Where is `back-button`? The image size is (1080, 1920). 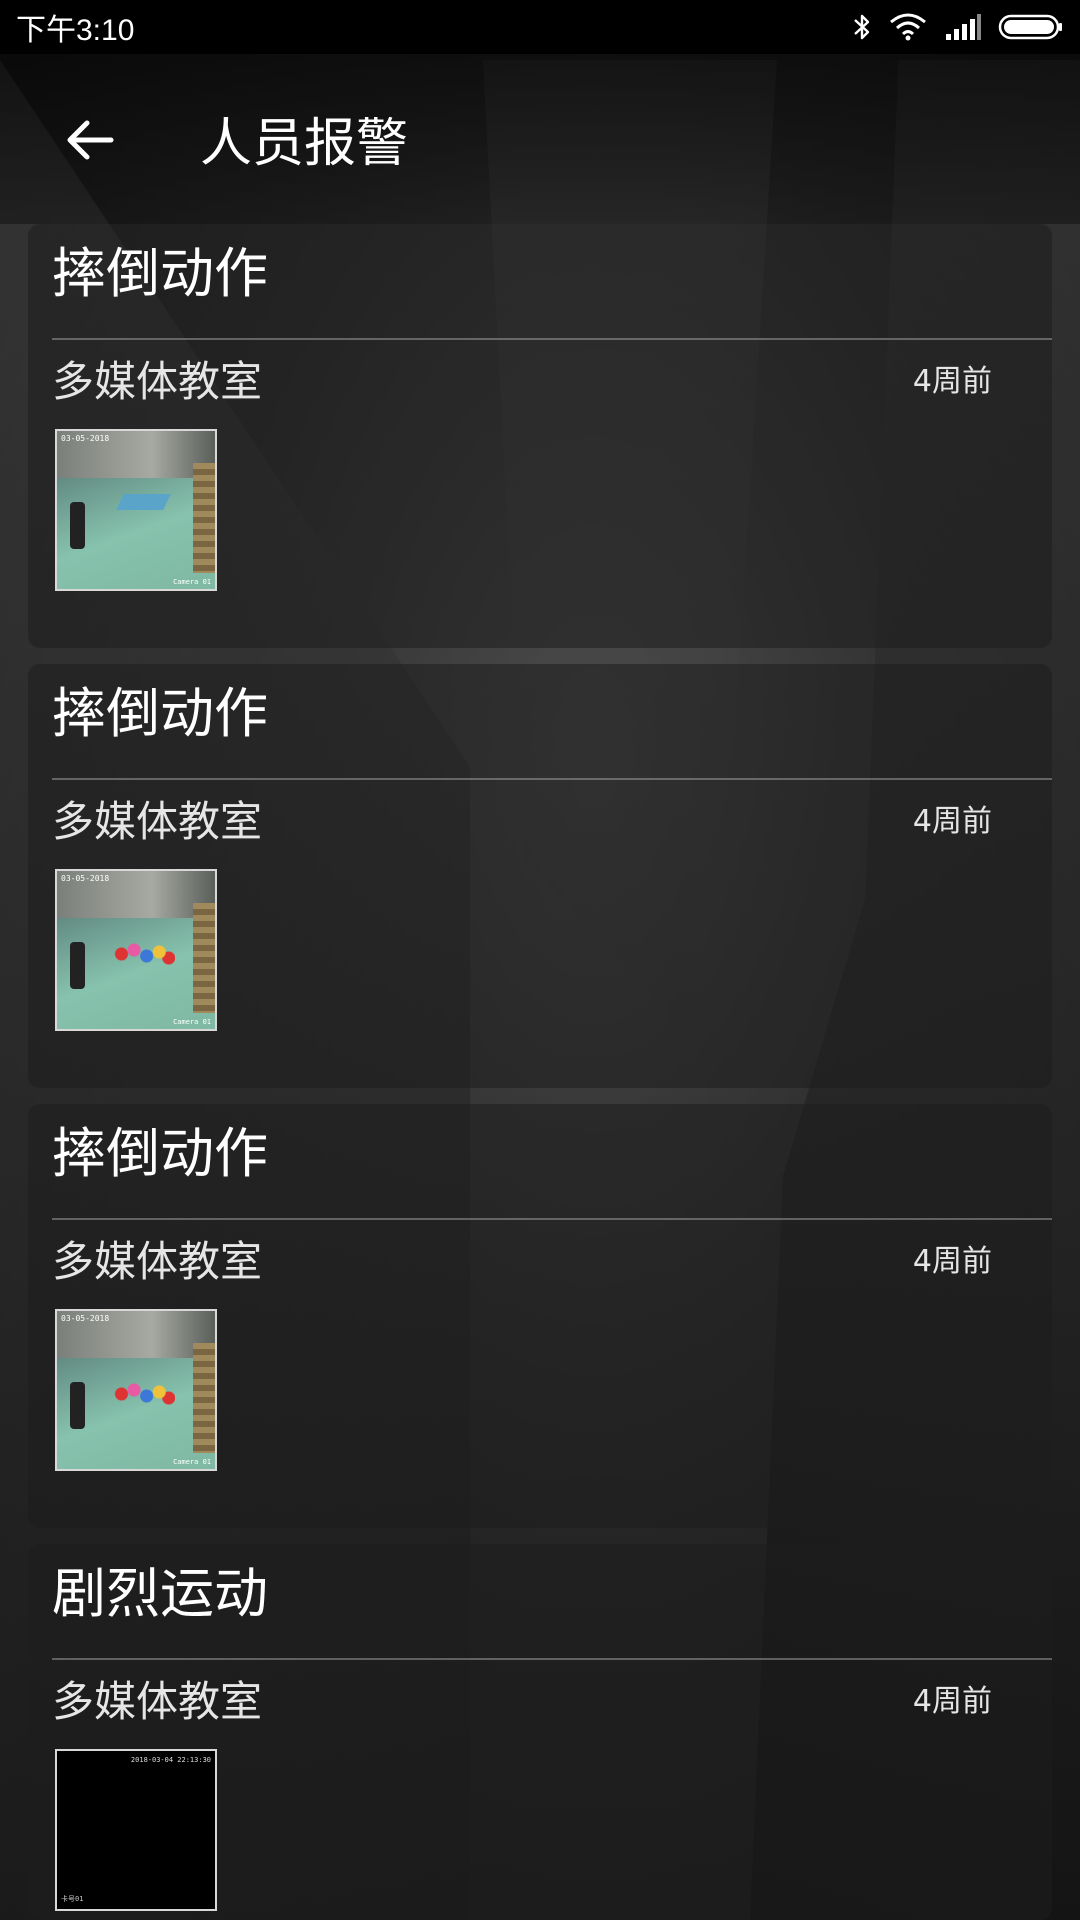
back-button is located at coordinates (90, 142).